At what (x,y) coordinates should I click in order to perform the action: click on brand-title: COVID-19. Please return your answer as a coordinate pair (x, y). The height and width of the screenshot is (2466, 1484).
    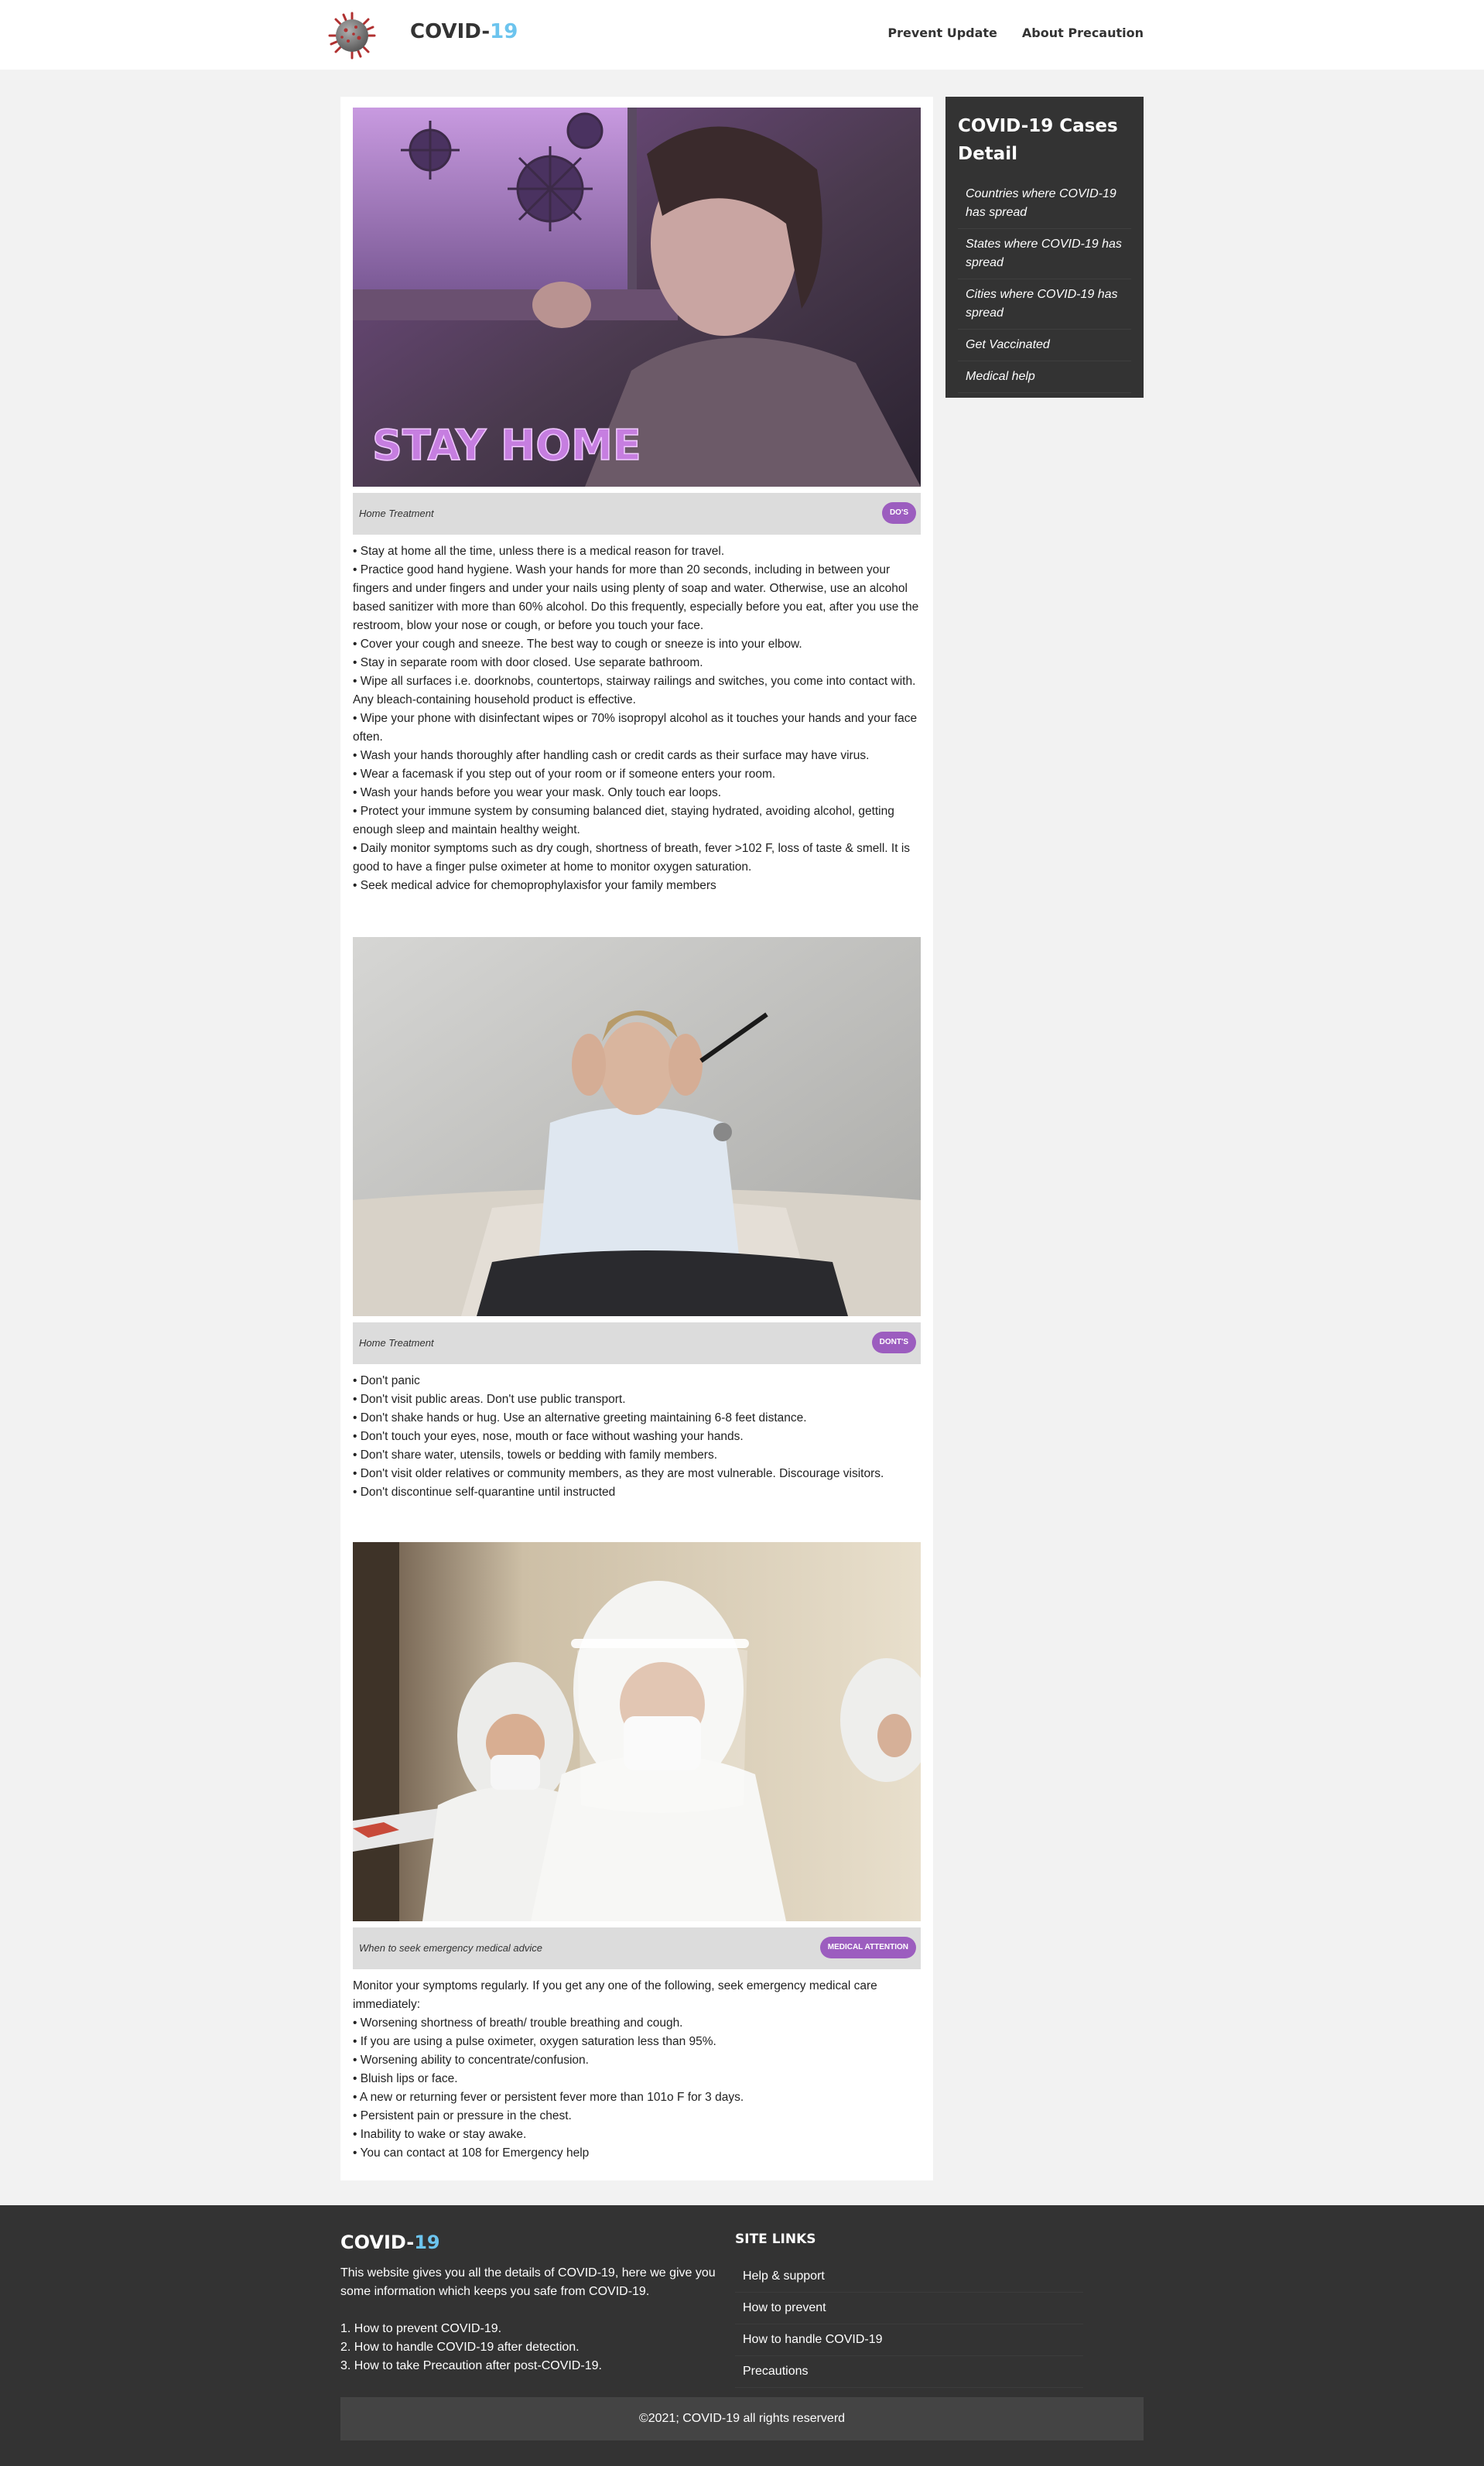
    Looking at the image, I should click on (464, 31).